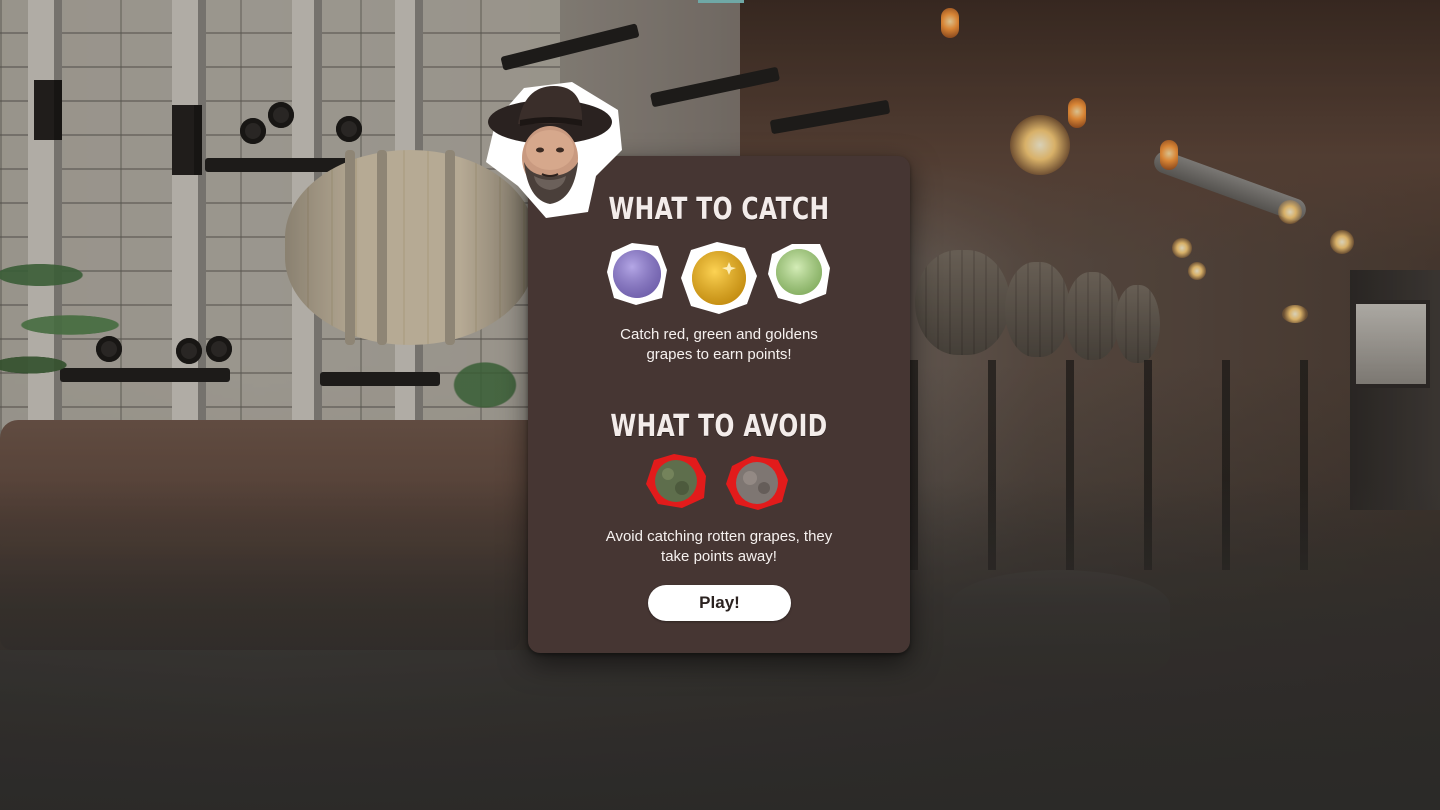 Image resolution: width=1440 pixels, height=810 pixels. Describe the element at coordinates (719, 603) in the screenshot. I see `play-button: Play!` at that location.